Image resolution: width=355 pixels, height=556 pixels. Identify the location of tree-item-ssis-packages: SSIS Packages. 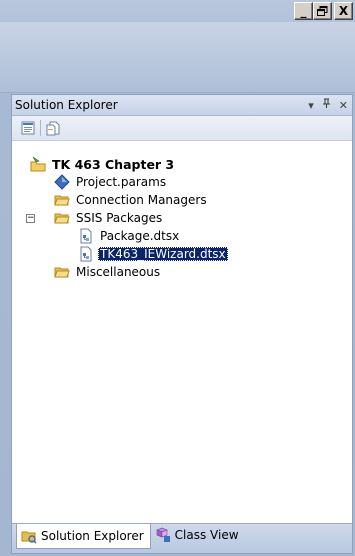
(109, 218).